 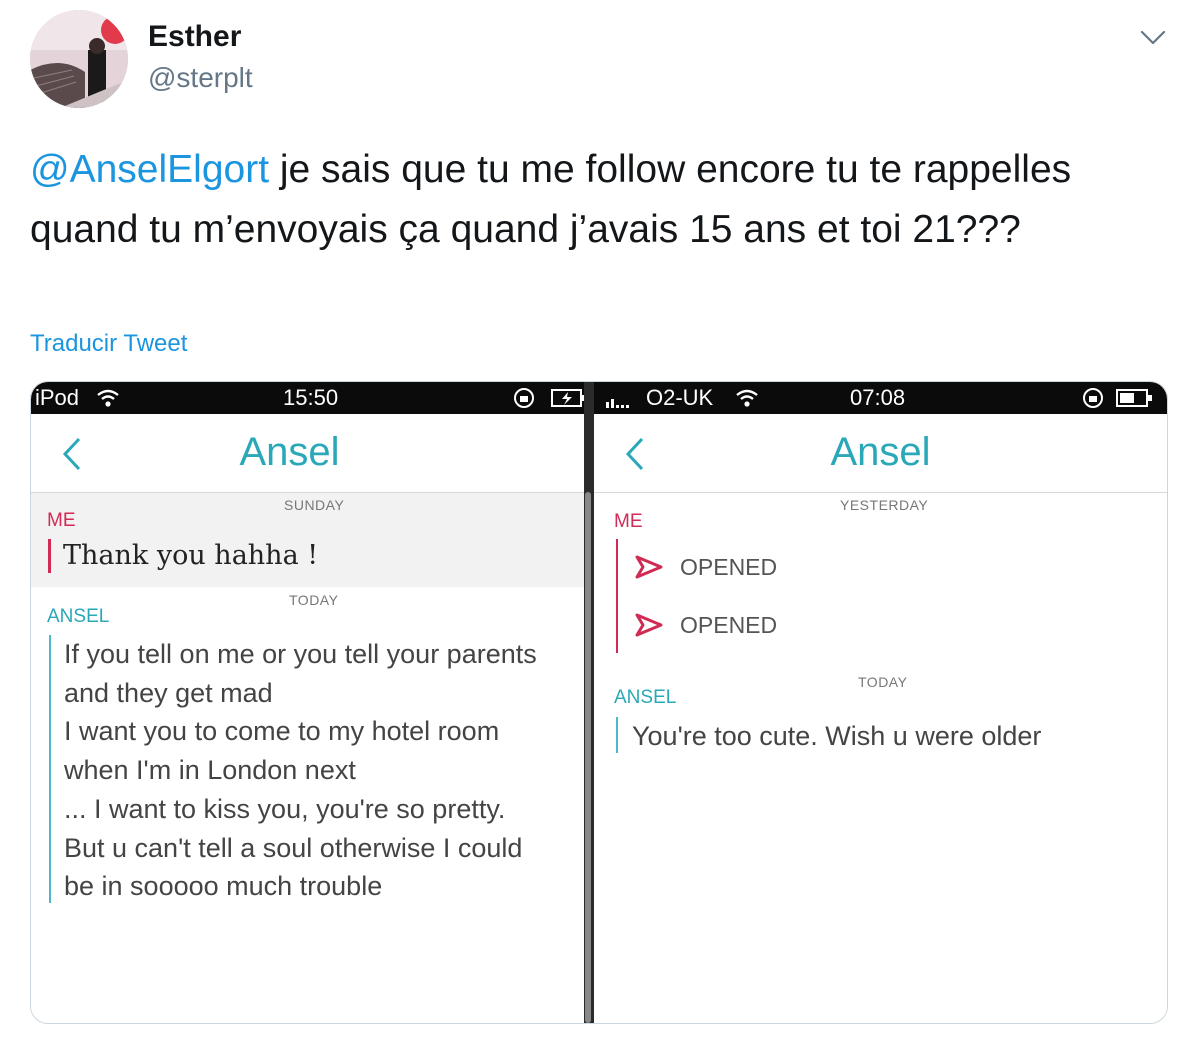 What do you see at coordinates (108, 344) in the screenshot?
I see `translate-tweet-link: Traducir Tweet` at bounding box center [108, 344].